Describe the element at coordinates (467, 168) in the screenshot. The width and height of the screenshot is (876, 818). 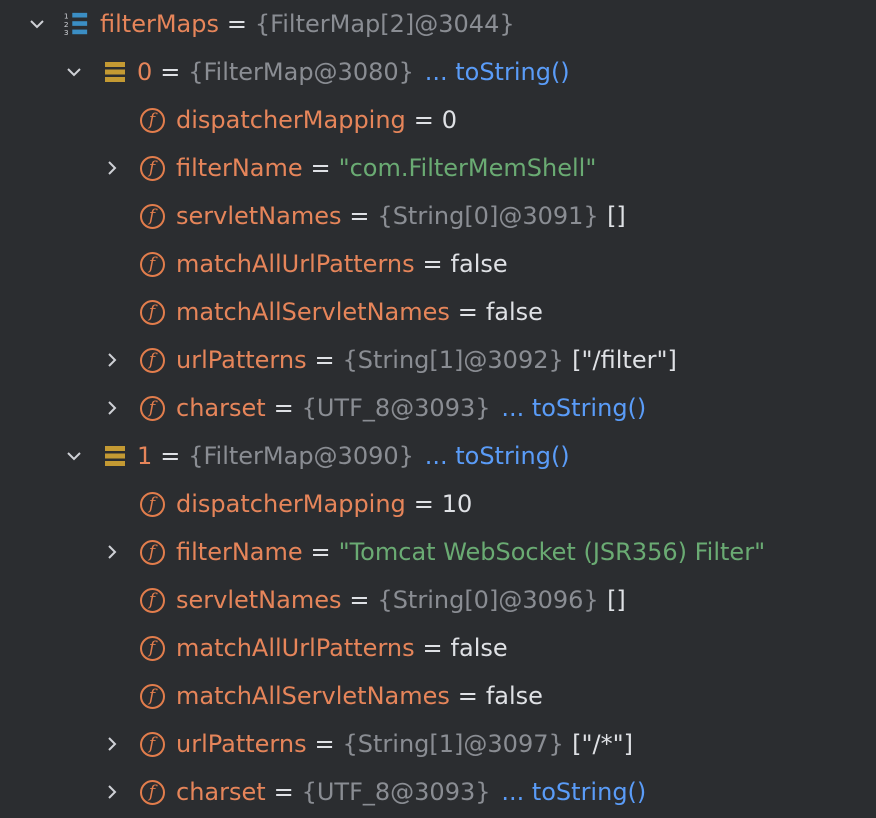
I see `string-value: "com.FilterMemShell"` at that location.